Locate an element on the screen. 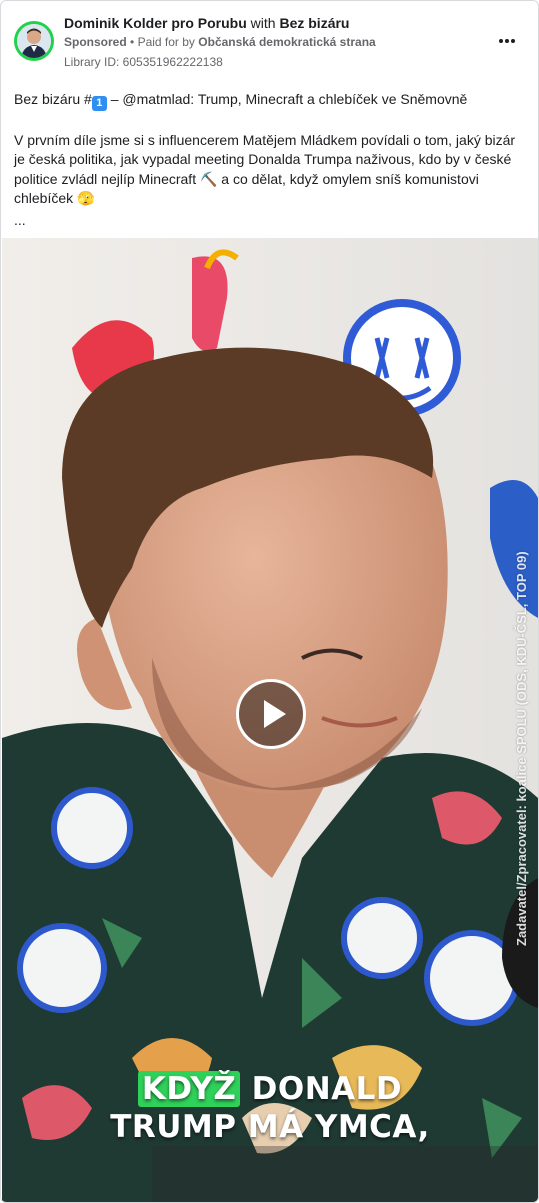 The width and height of the screenshot is (539, 1203). play-icon is located at coordinates (275, 714).